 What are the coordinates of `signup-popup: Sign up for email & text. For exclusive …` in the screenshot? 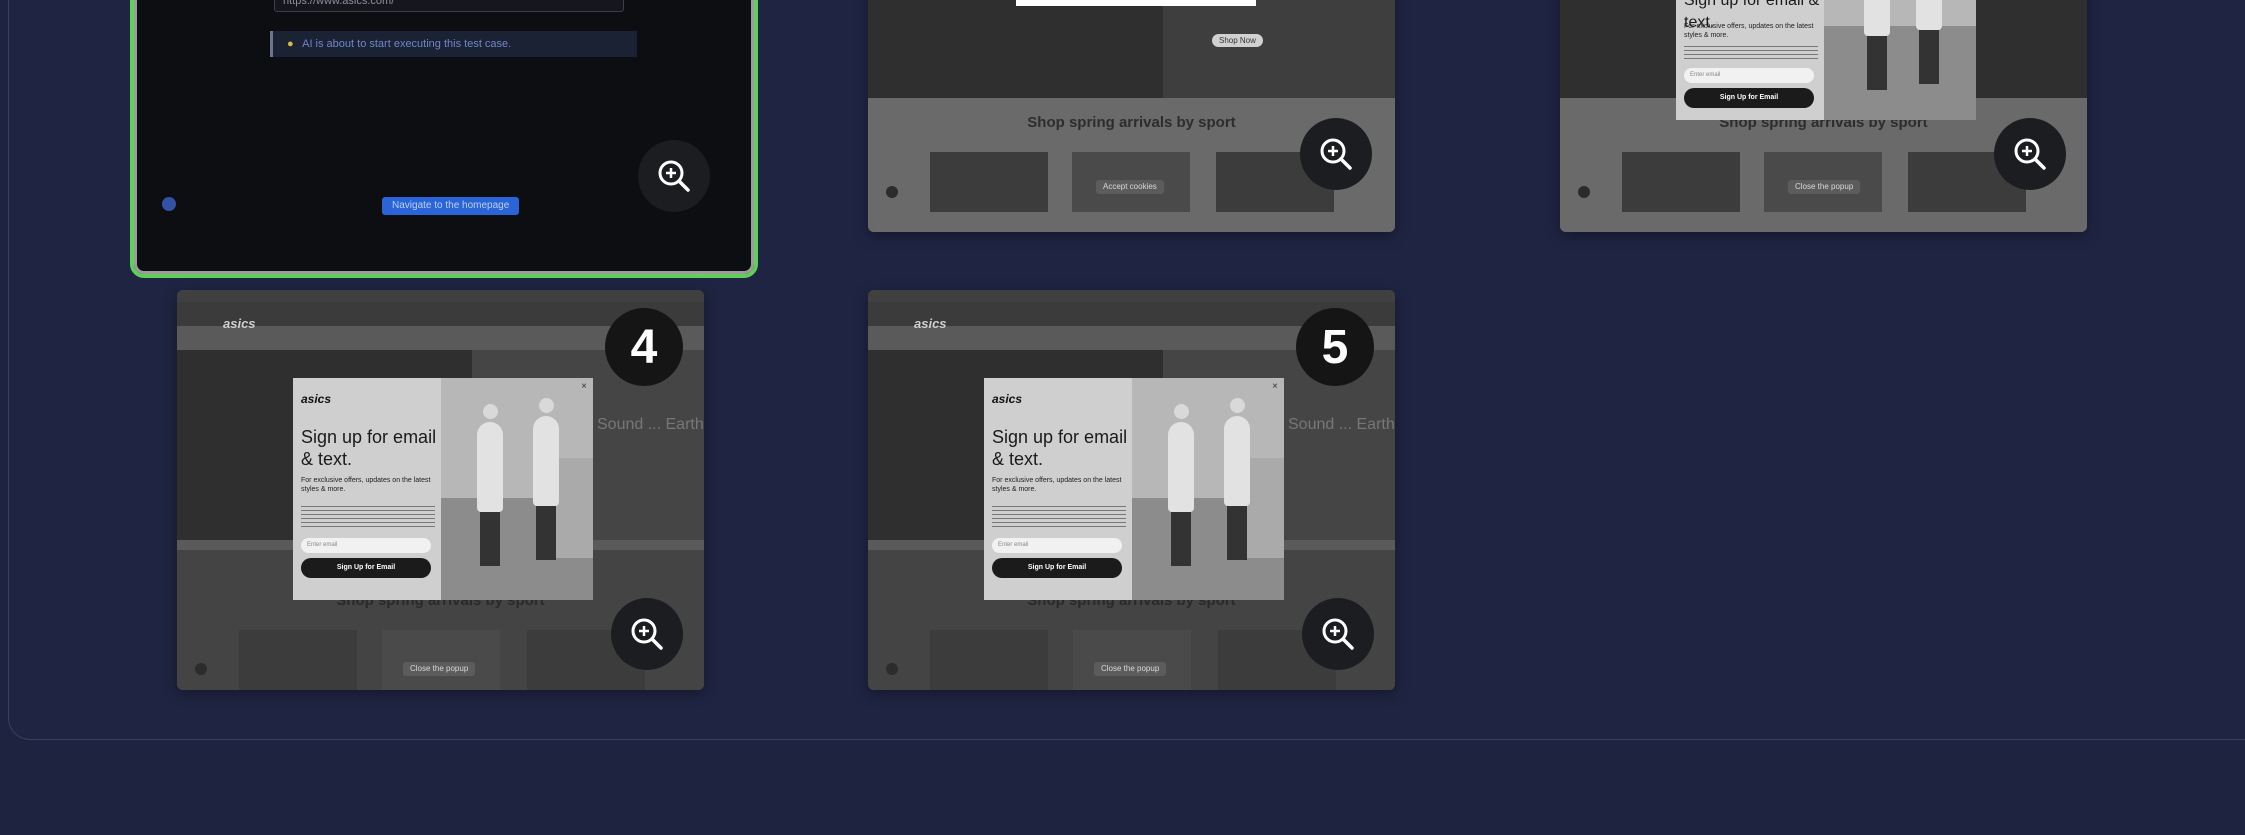 It's located at (1826, 60).